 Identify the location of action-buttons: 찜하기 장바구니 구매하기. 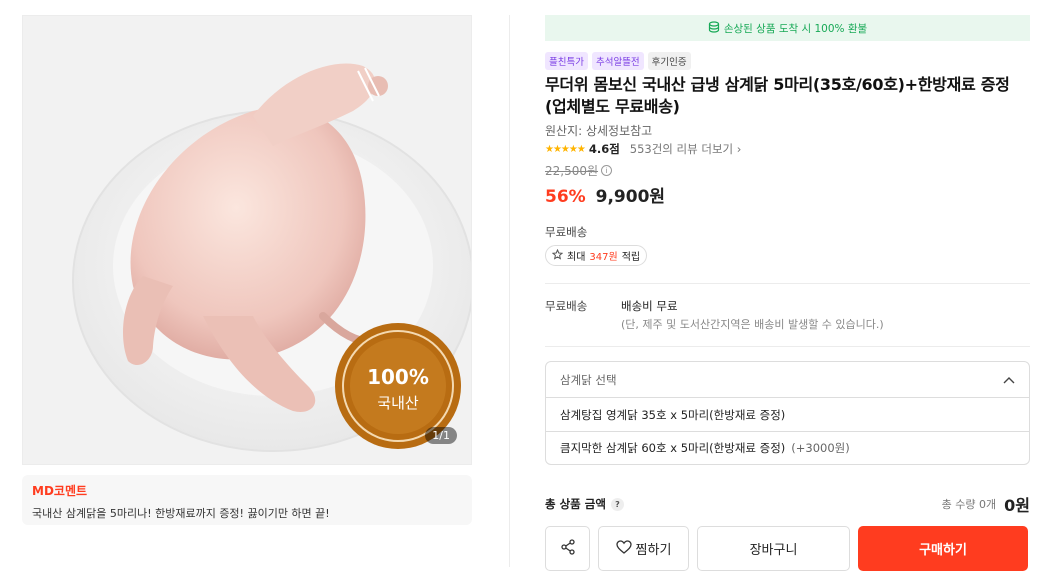
(787, 548).